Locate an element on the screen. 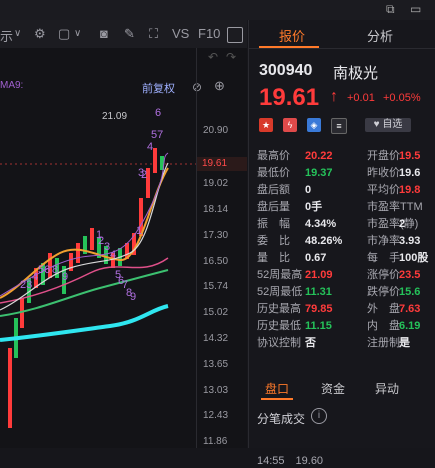 The height and width of the screenshot is (468, 435). camera-icon: ◙ is located at coordinates (104, 33).